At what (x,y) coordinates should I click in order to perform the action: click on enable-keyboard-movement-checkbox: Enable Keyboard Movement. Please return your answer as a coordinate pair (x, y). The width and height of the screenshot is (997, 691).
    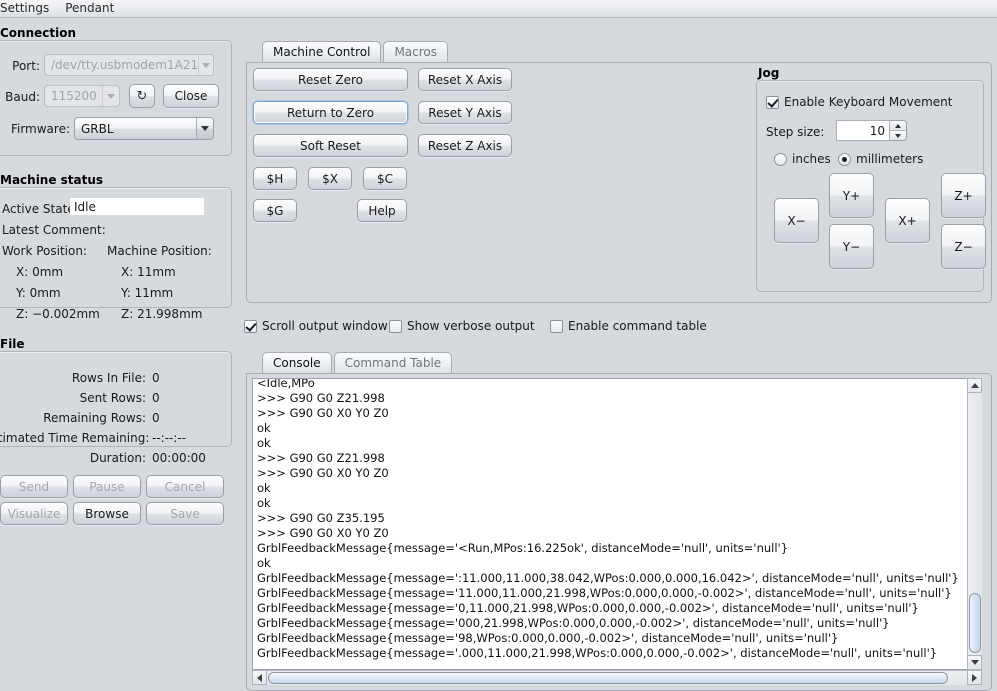
    Looking at the image, I should click on (859, 102).